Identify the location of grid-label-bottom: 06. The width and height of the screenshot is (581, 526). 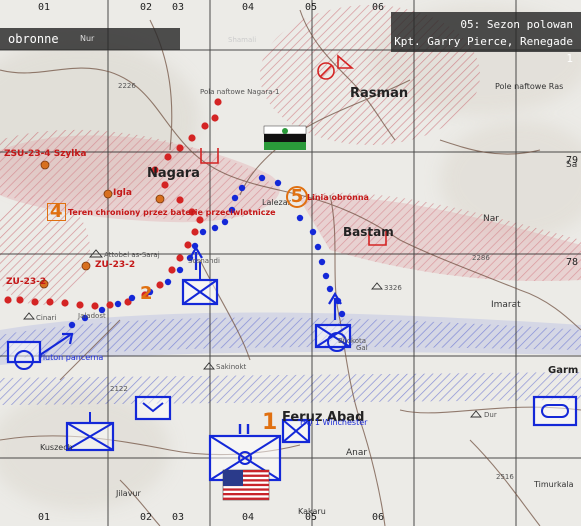
(378, 517).